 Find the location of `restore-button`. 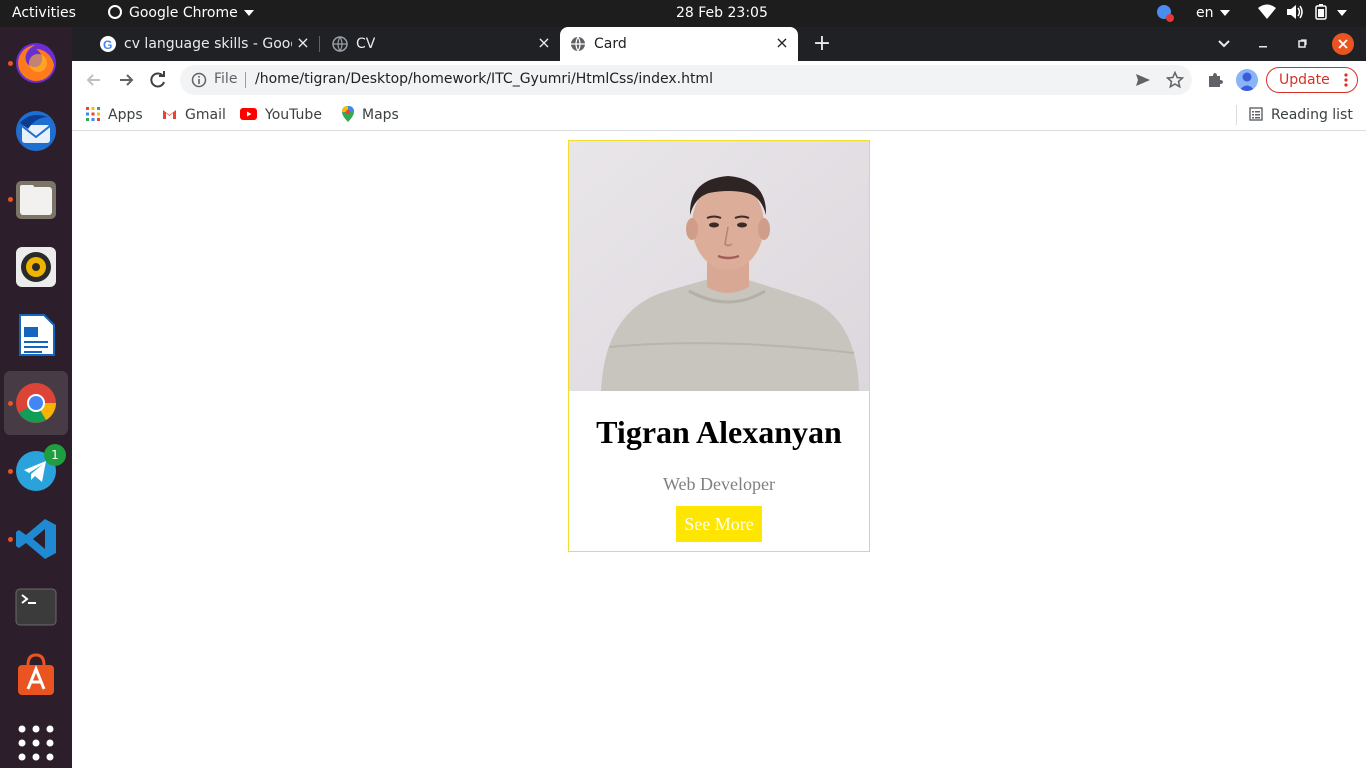

restore-button is located at coordinates (1302, 44).